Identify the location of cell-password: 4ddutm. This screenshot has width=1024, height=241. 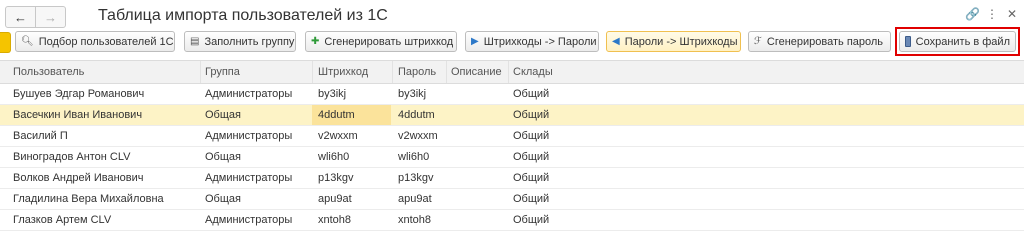
(416, 115).